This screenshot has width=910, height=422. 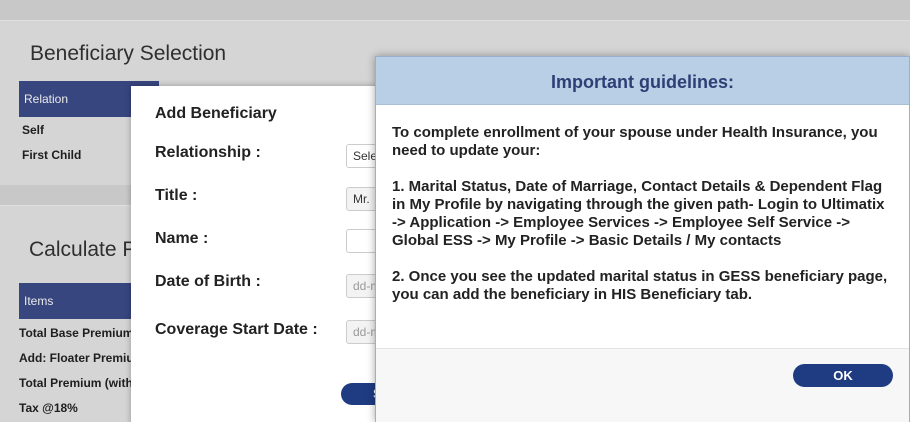 I want to click on dob-label: Date of Birth :, so click(x=208, y=281).